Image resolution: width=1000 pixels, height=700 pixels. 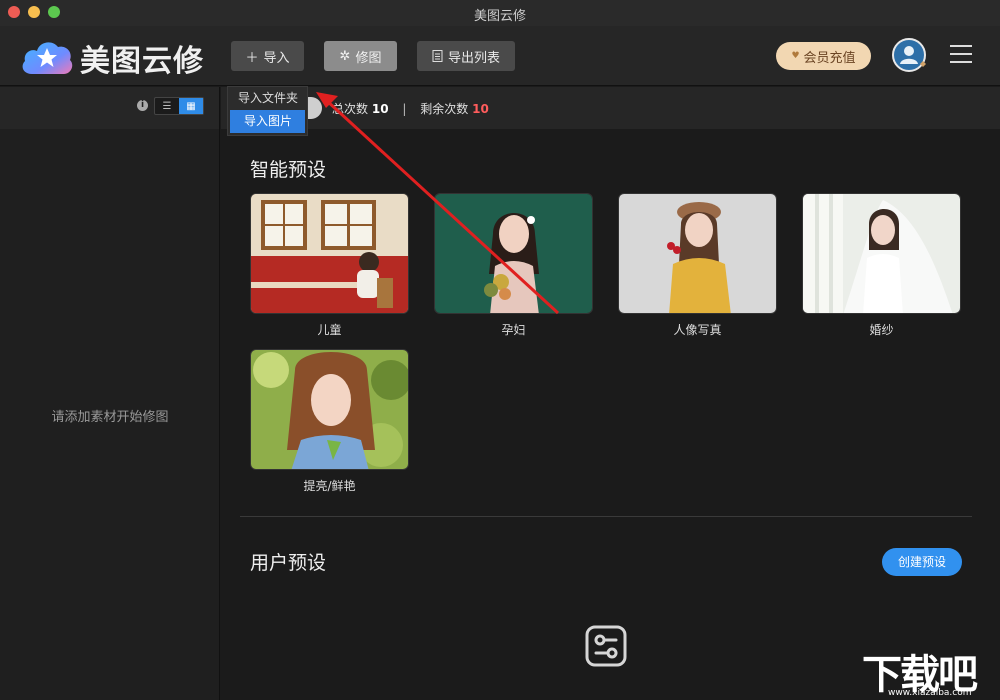 What do you see at coordinates (267, 98) in the screenshot?
I see `menu-item-import-folder: 导入文件夹` at bounding box center [267, 98].